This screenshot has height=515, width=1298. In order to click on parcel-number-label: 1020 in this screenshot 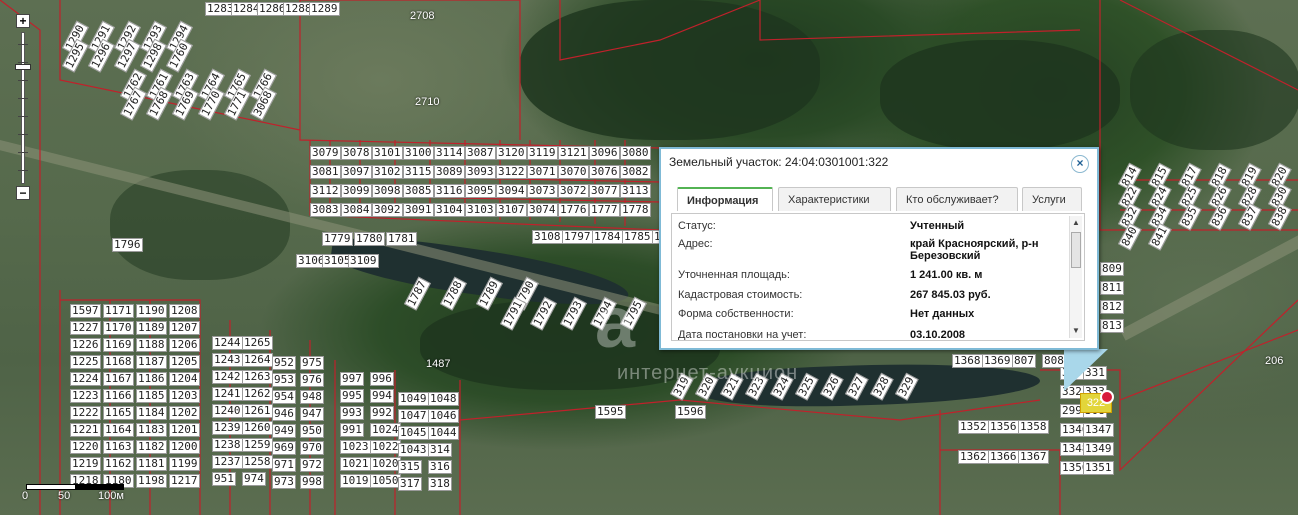, I will do `click(385, 464)`.